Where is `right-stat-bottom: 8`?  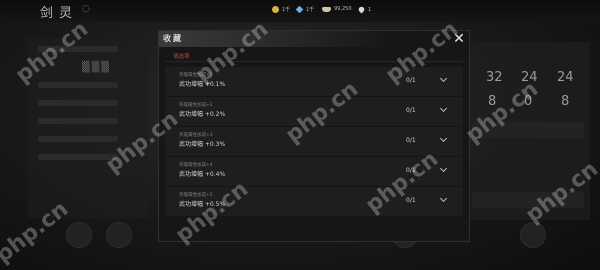
right-stat-bottom: 8 is located at coordinates (565, 101).